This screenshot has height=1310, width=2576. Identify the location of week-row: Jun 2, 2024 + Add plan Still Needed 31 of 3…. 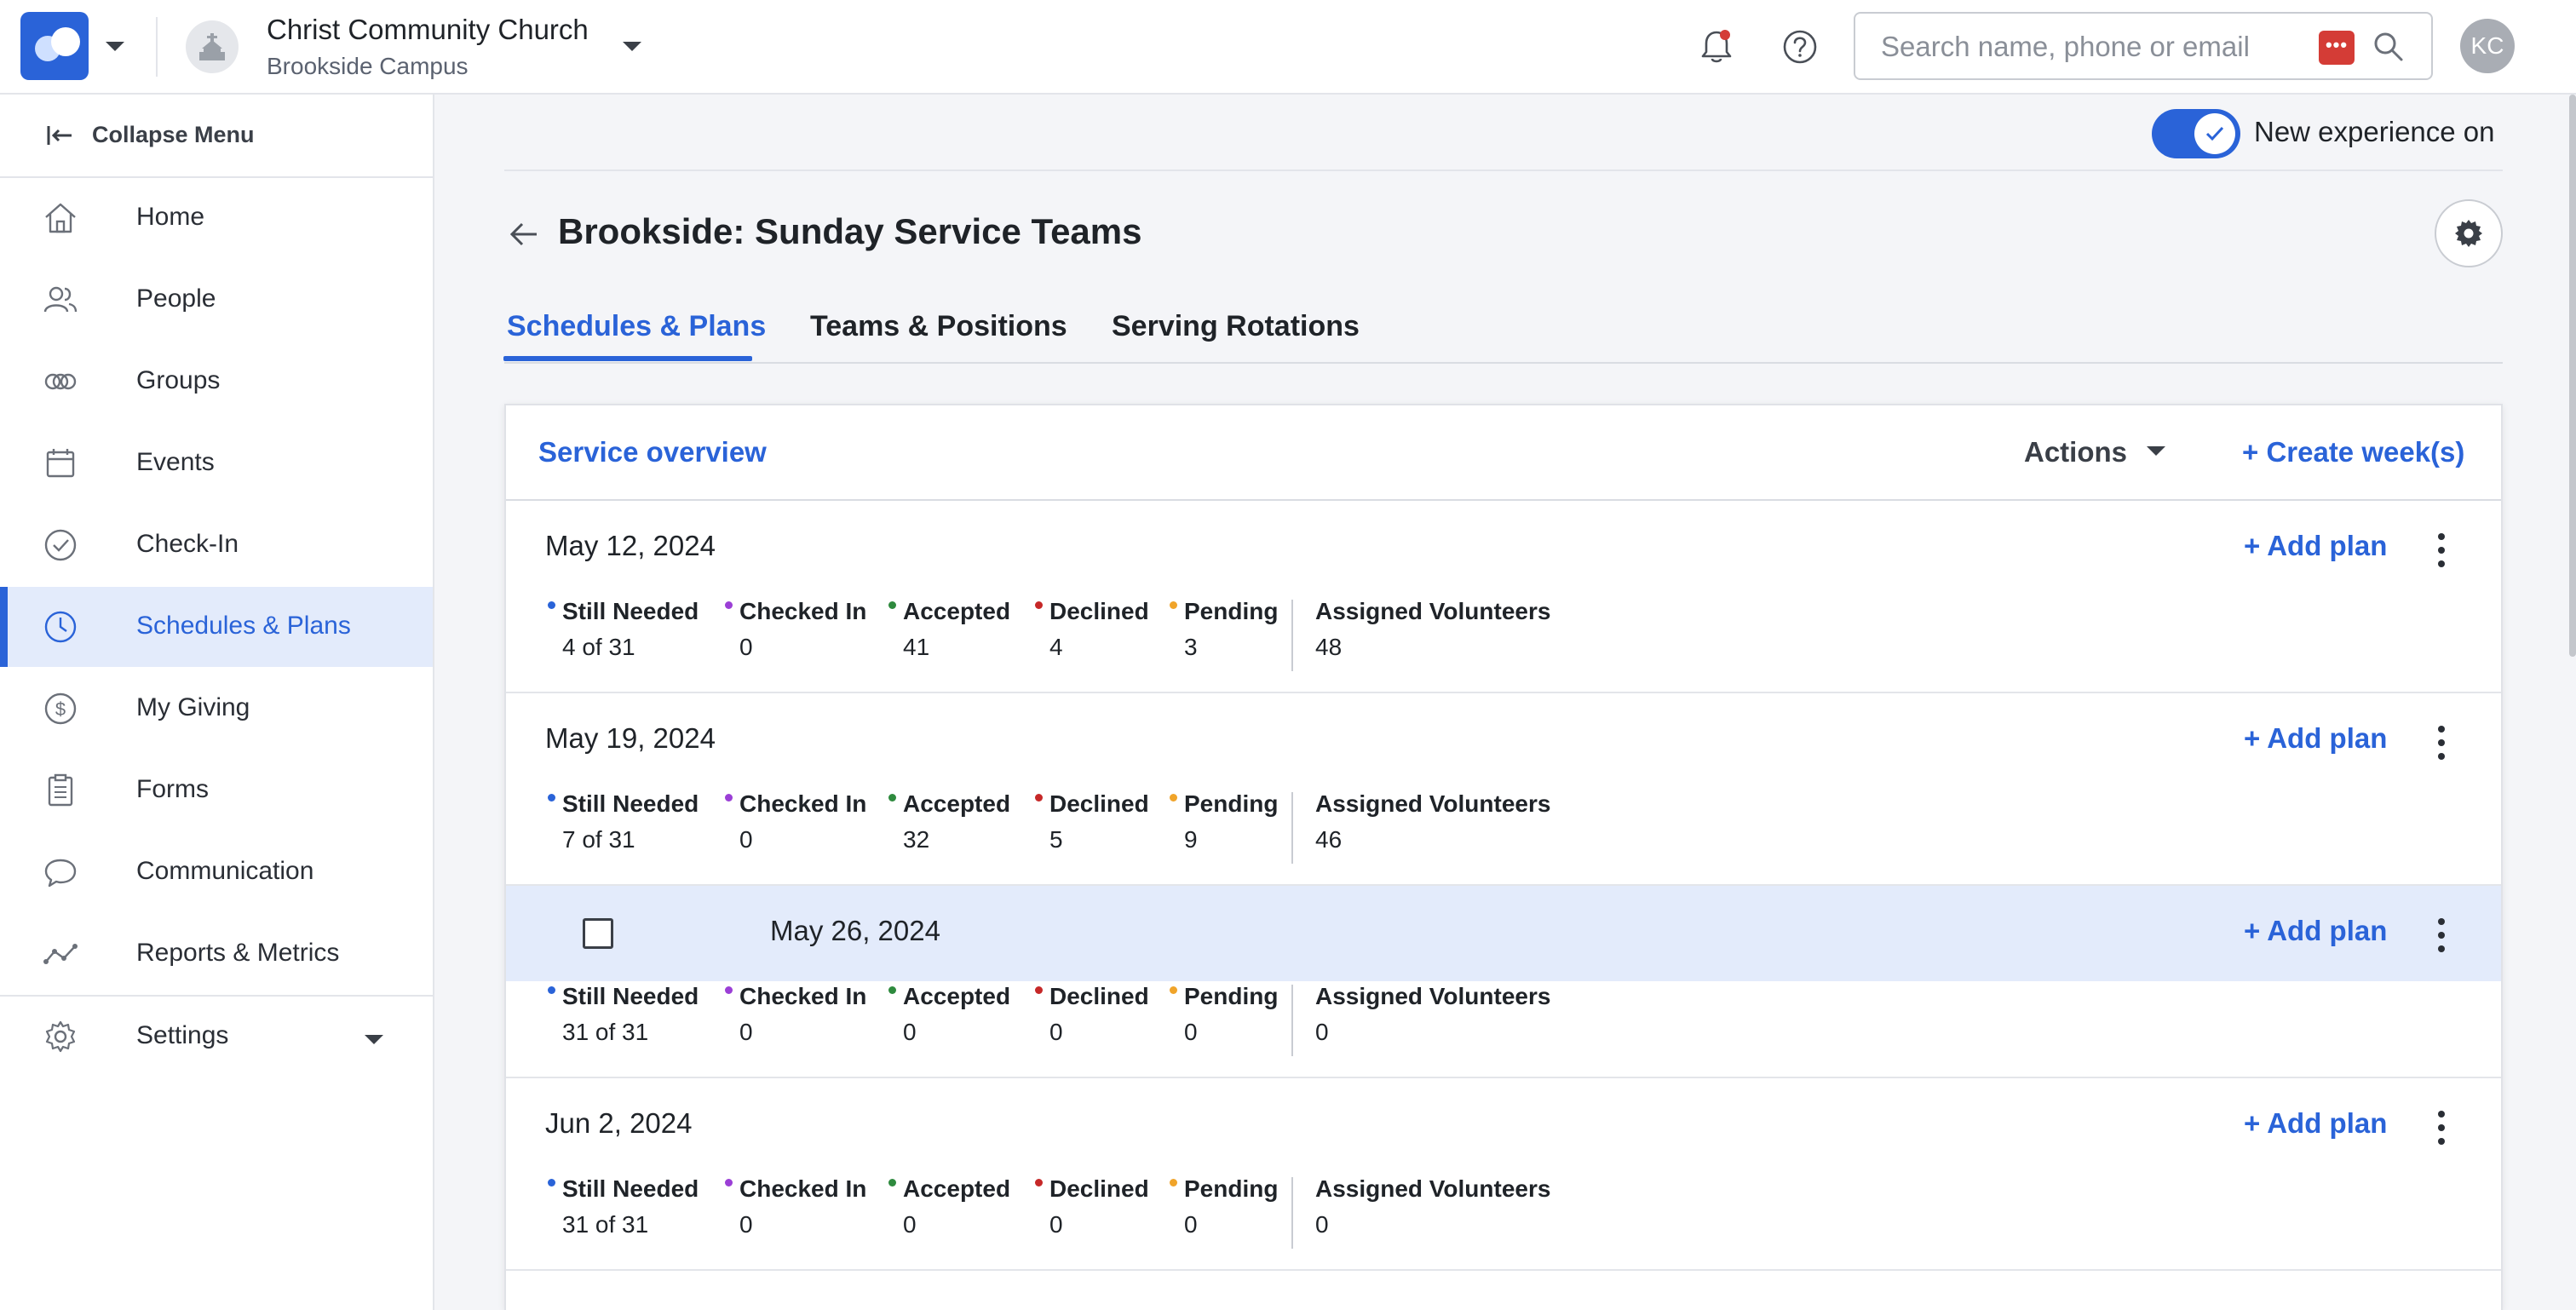
(1504, 1174).